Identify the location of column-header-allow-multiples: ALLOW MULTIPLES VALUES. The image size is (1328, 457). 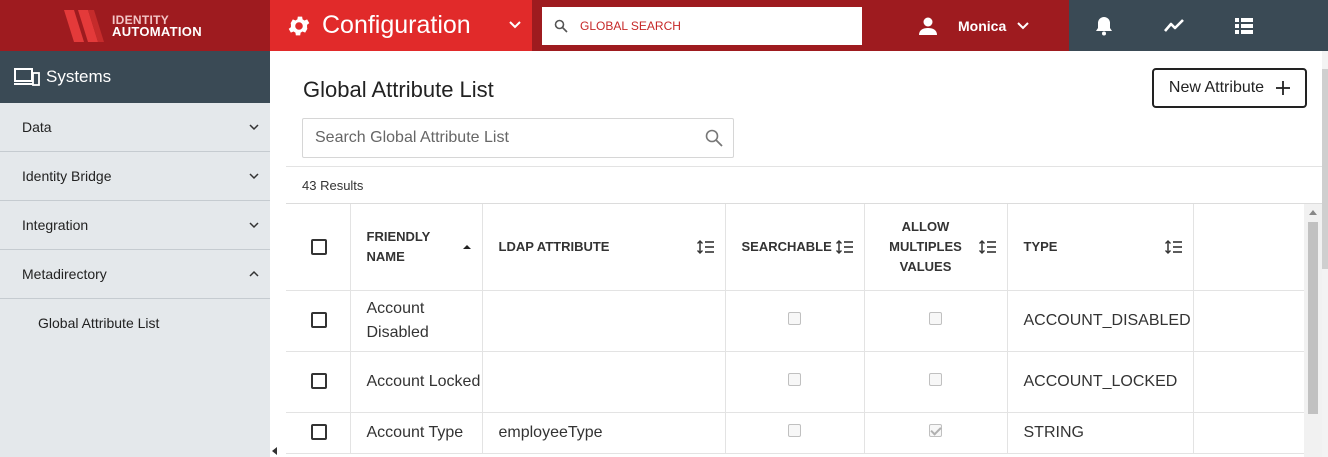
(936, 247).